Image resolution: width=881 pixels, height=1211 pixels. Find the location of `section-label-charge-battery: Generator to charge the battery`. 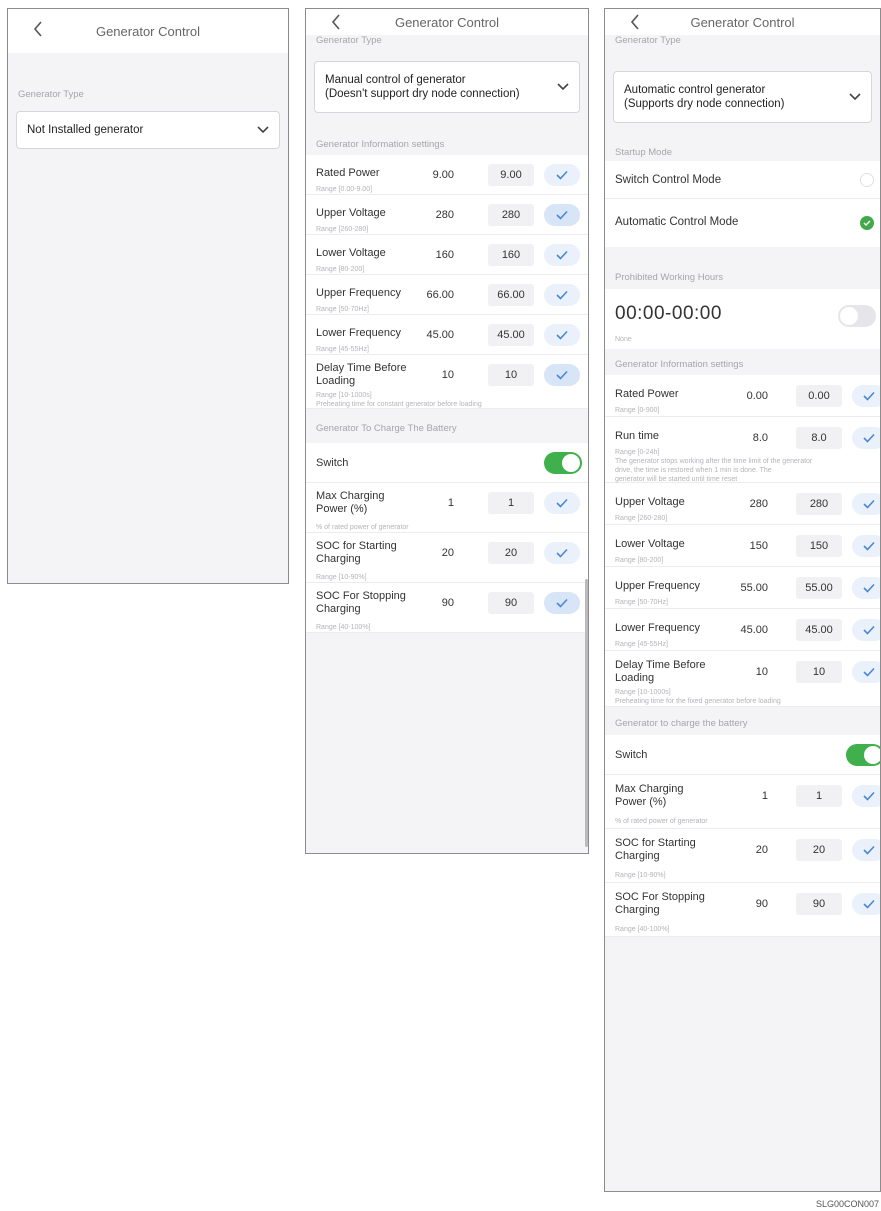

section-label-charge-battery: Generator to charge the battery is located at coordinates (681, 723).